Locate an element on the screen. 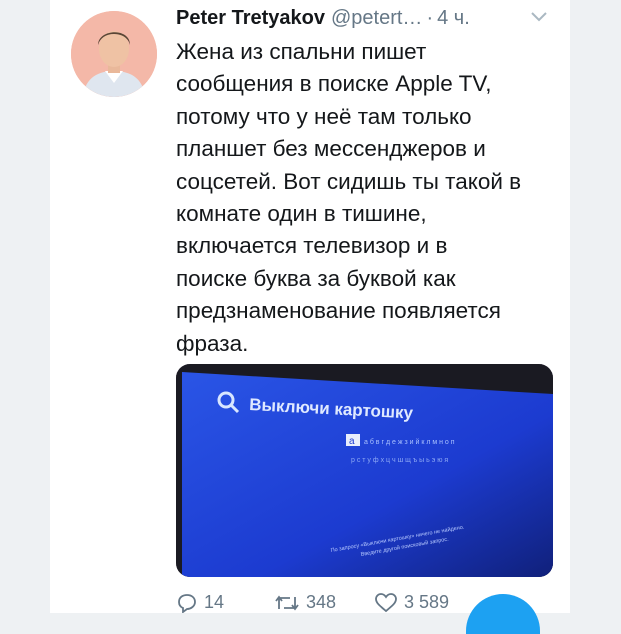 This screenshot has width=621, height=634. like-count: 3 589 is located at coordinates (427, 602).